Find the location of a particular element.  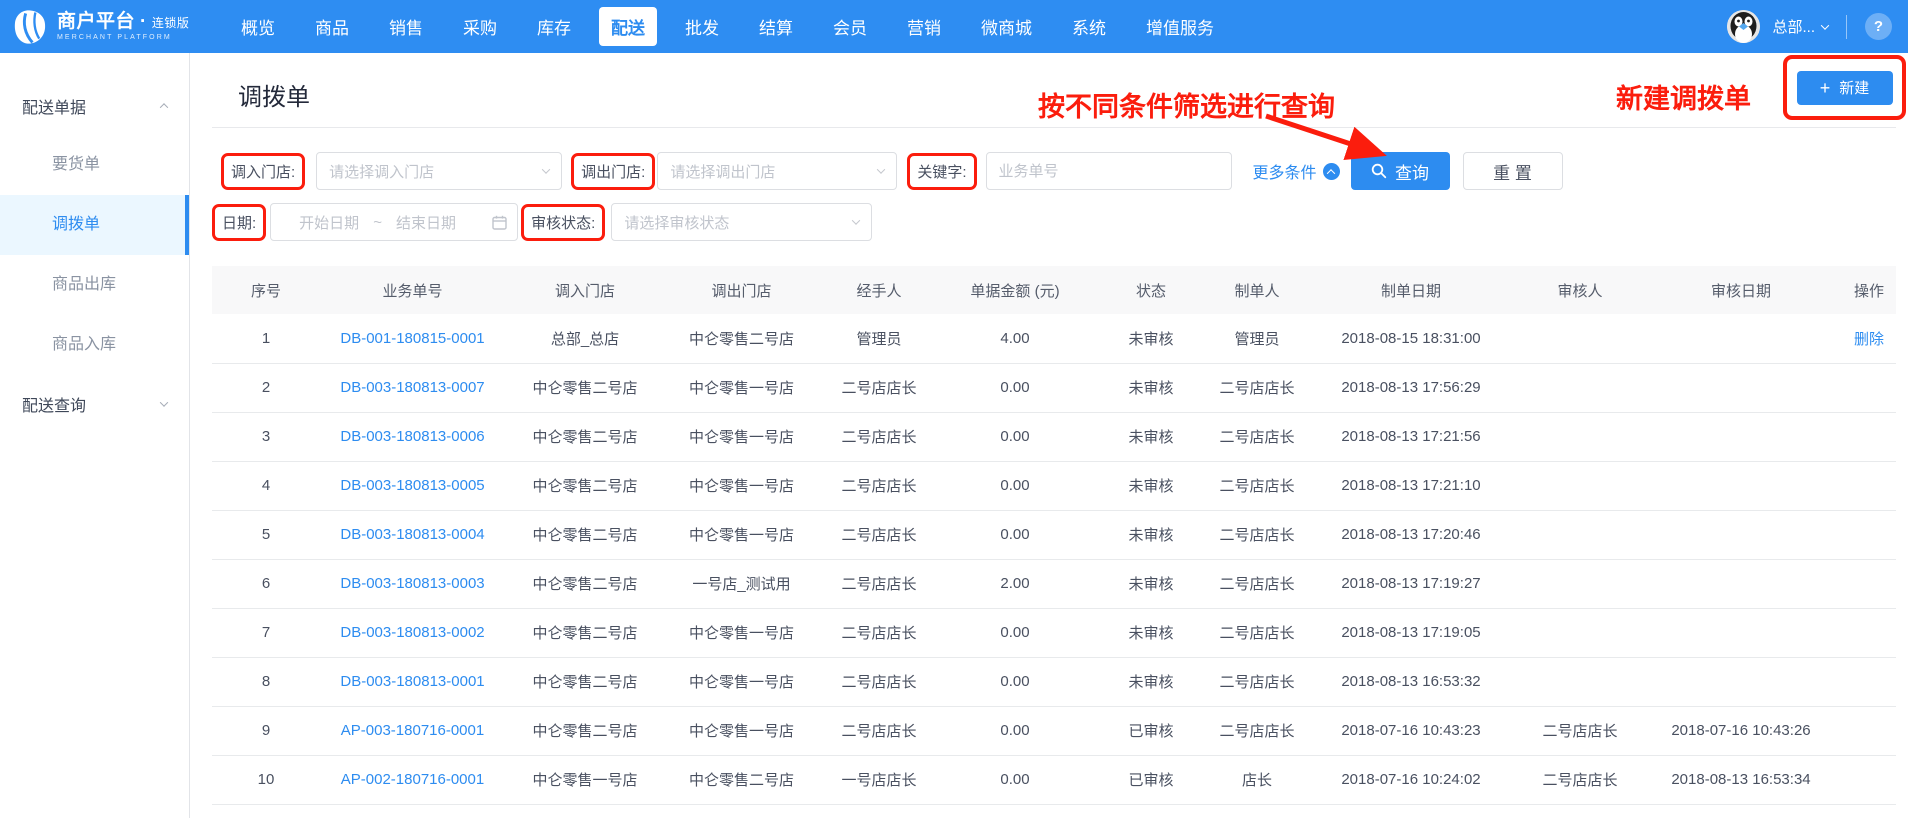

sidebar-group-label: 配送查询 is located at coordinates (54, 406).